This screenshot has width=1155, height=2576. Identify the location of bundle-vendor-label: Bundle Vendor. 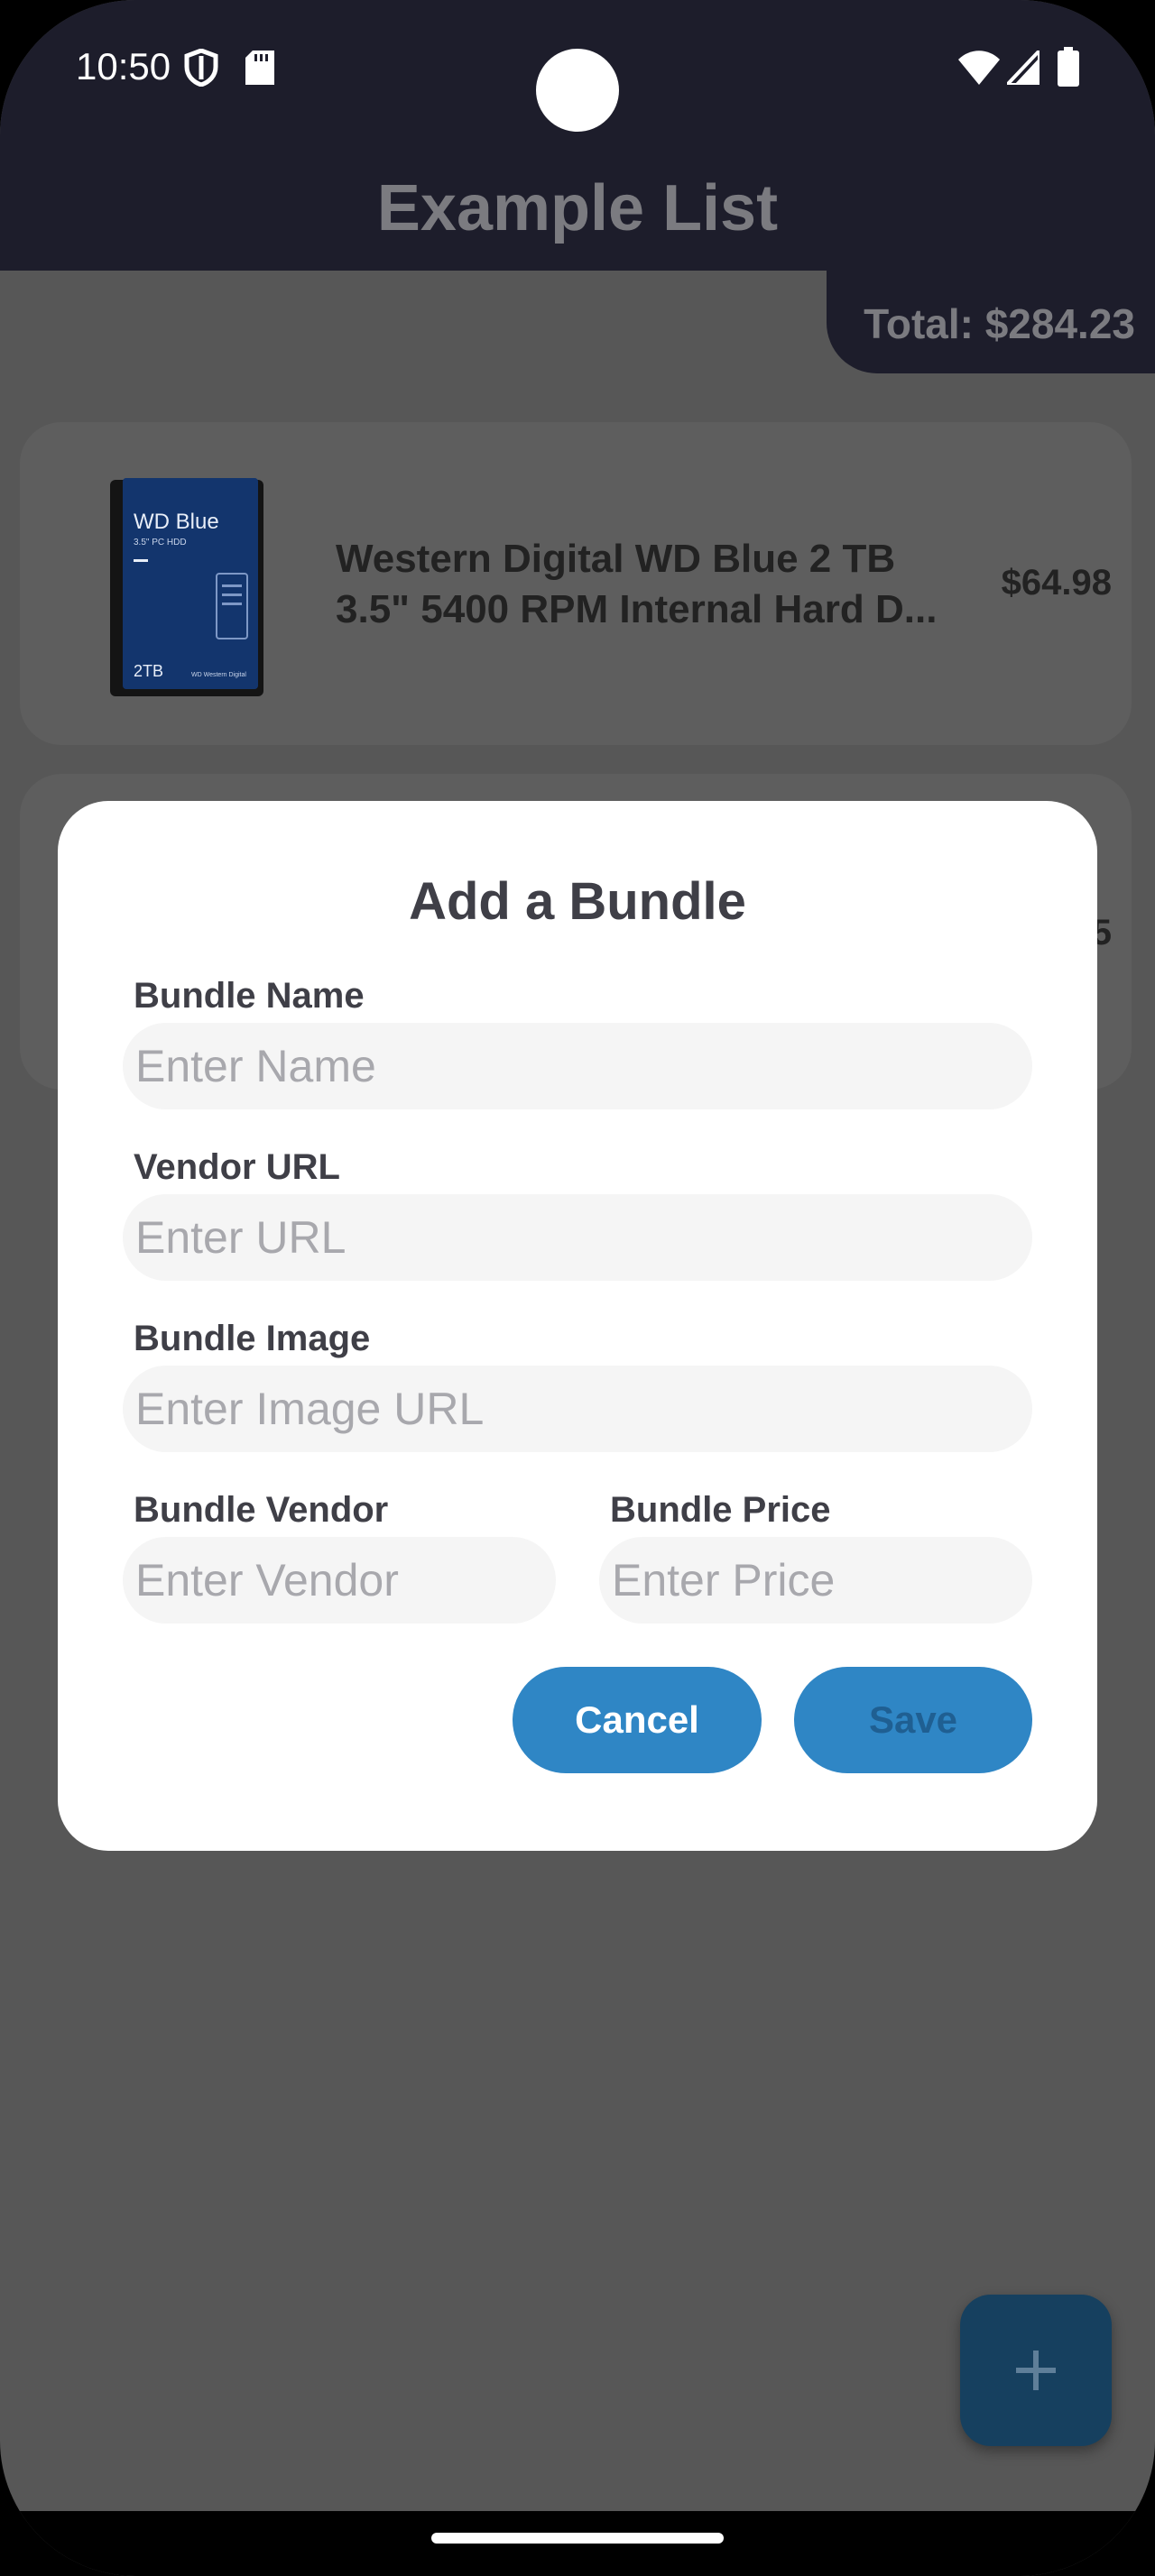
(261, 1510).